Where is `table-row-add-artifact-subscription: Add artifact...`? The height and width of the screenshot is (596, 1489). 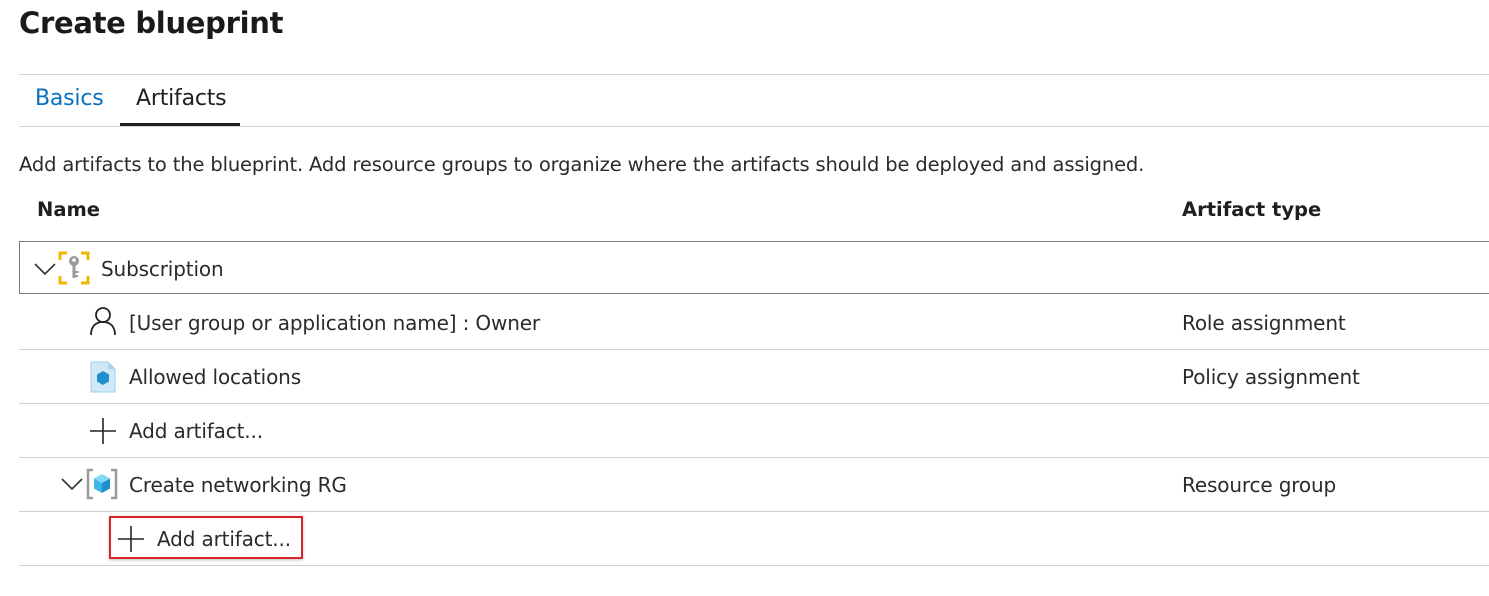 table-row-add-artifact-subscription: Add artifact... is located at coordinates (754, 430).